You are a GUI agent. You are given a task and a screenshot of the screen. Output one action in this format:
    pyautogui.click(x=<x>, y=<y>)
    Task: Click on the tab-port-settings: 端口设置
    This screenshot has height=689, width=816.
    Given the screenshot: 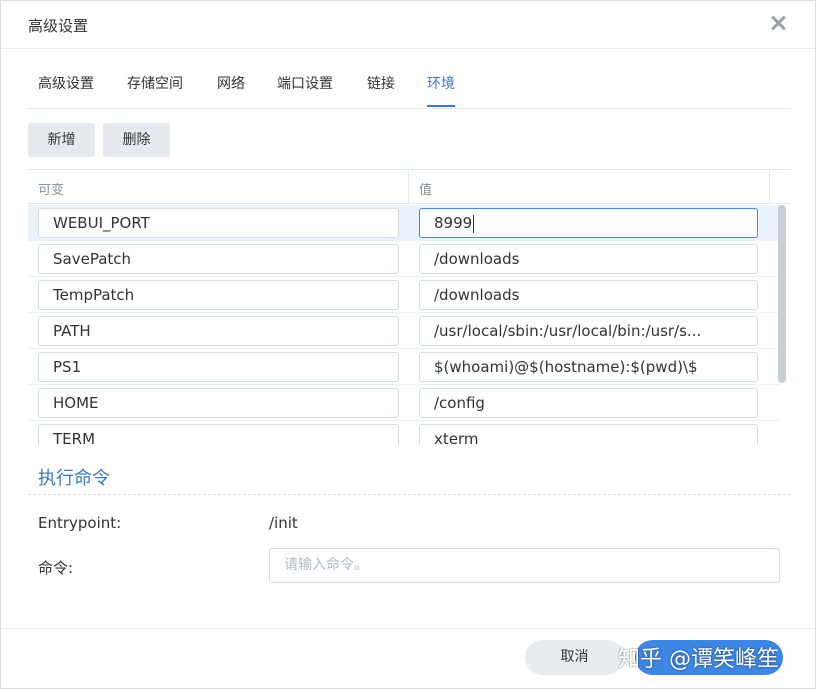 What is the action you would take?
    pyautogui.click(x=305, y=90)
    